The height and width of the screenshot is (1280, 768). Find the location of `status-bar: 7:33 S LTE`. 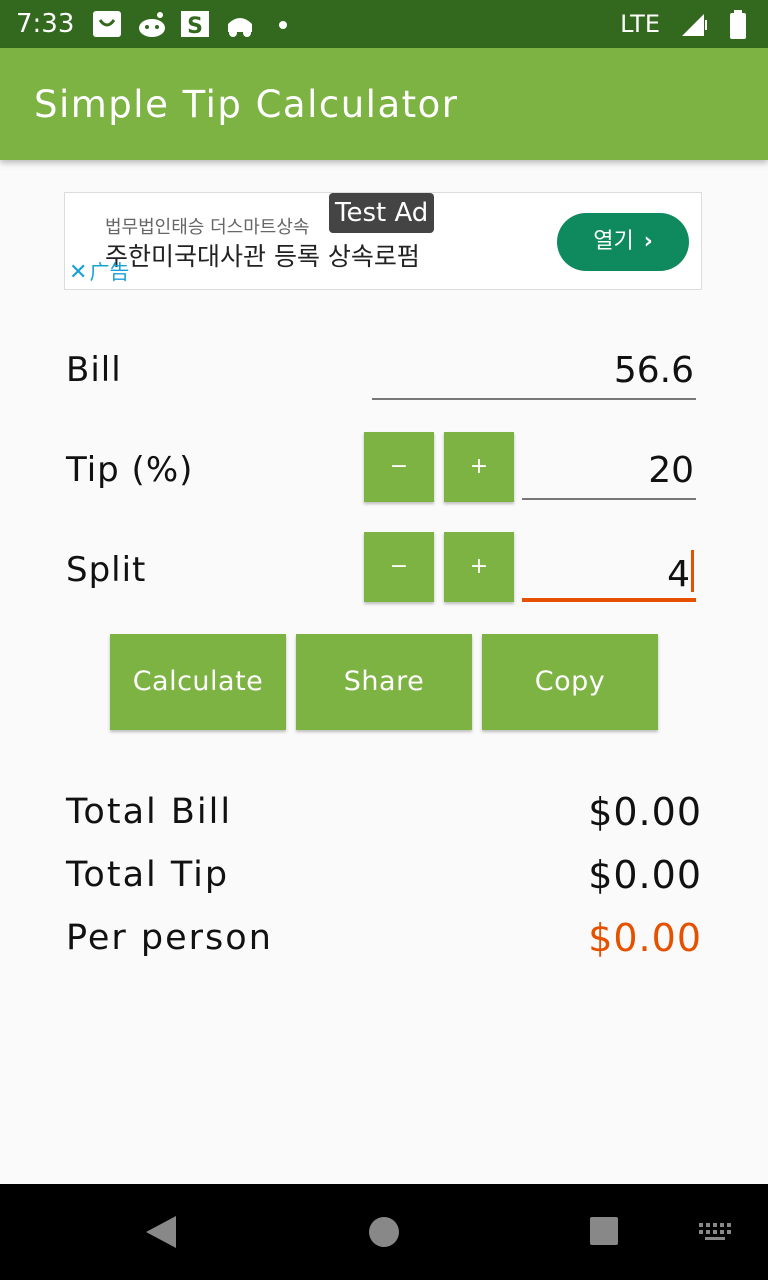

status-bar: 7:33 S LTE is located at coordinates (384, 24).